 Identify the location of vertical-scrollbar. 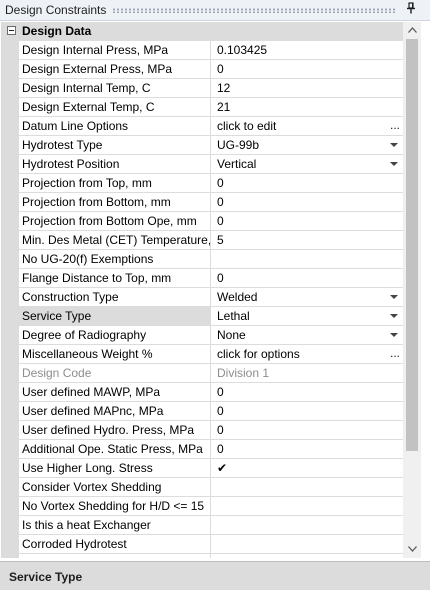
(412, 290).